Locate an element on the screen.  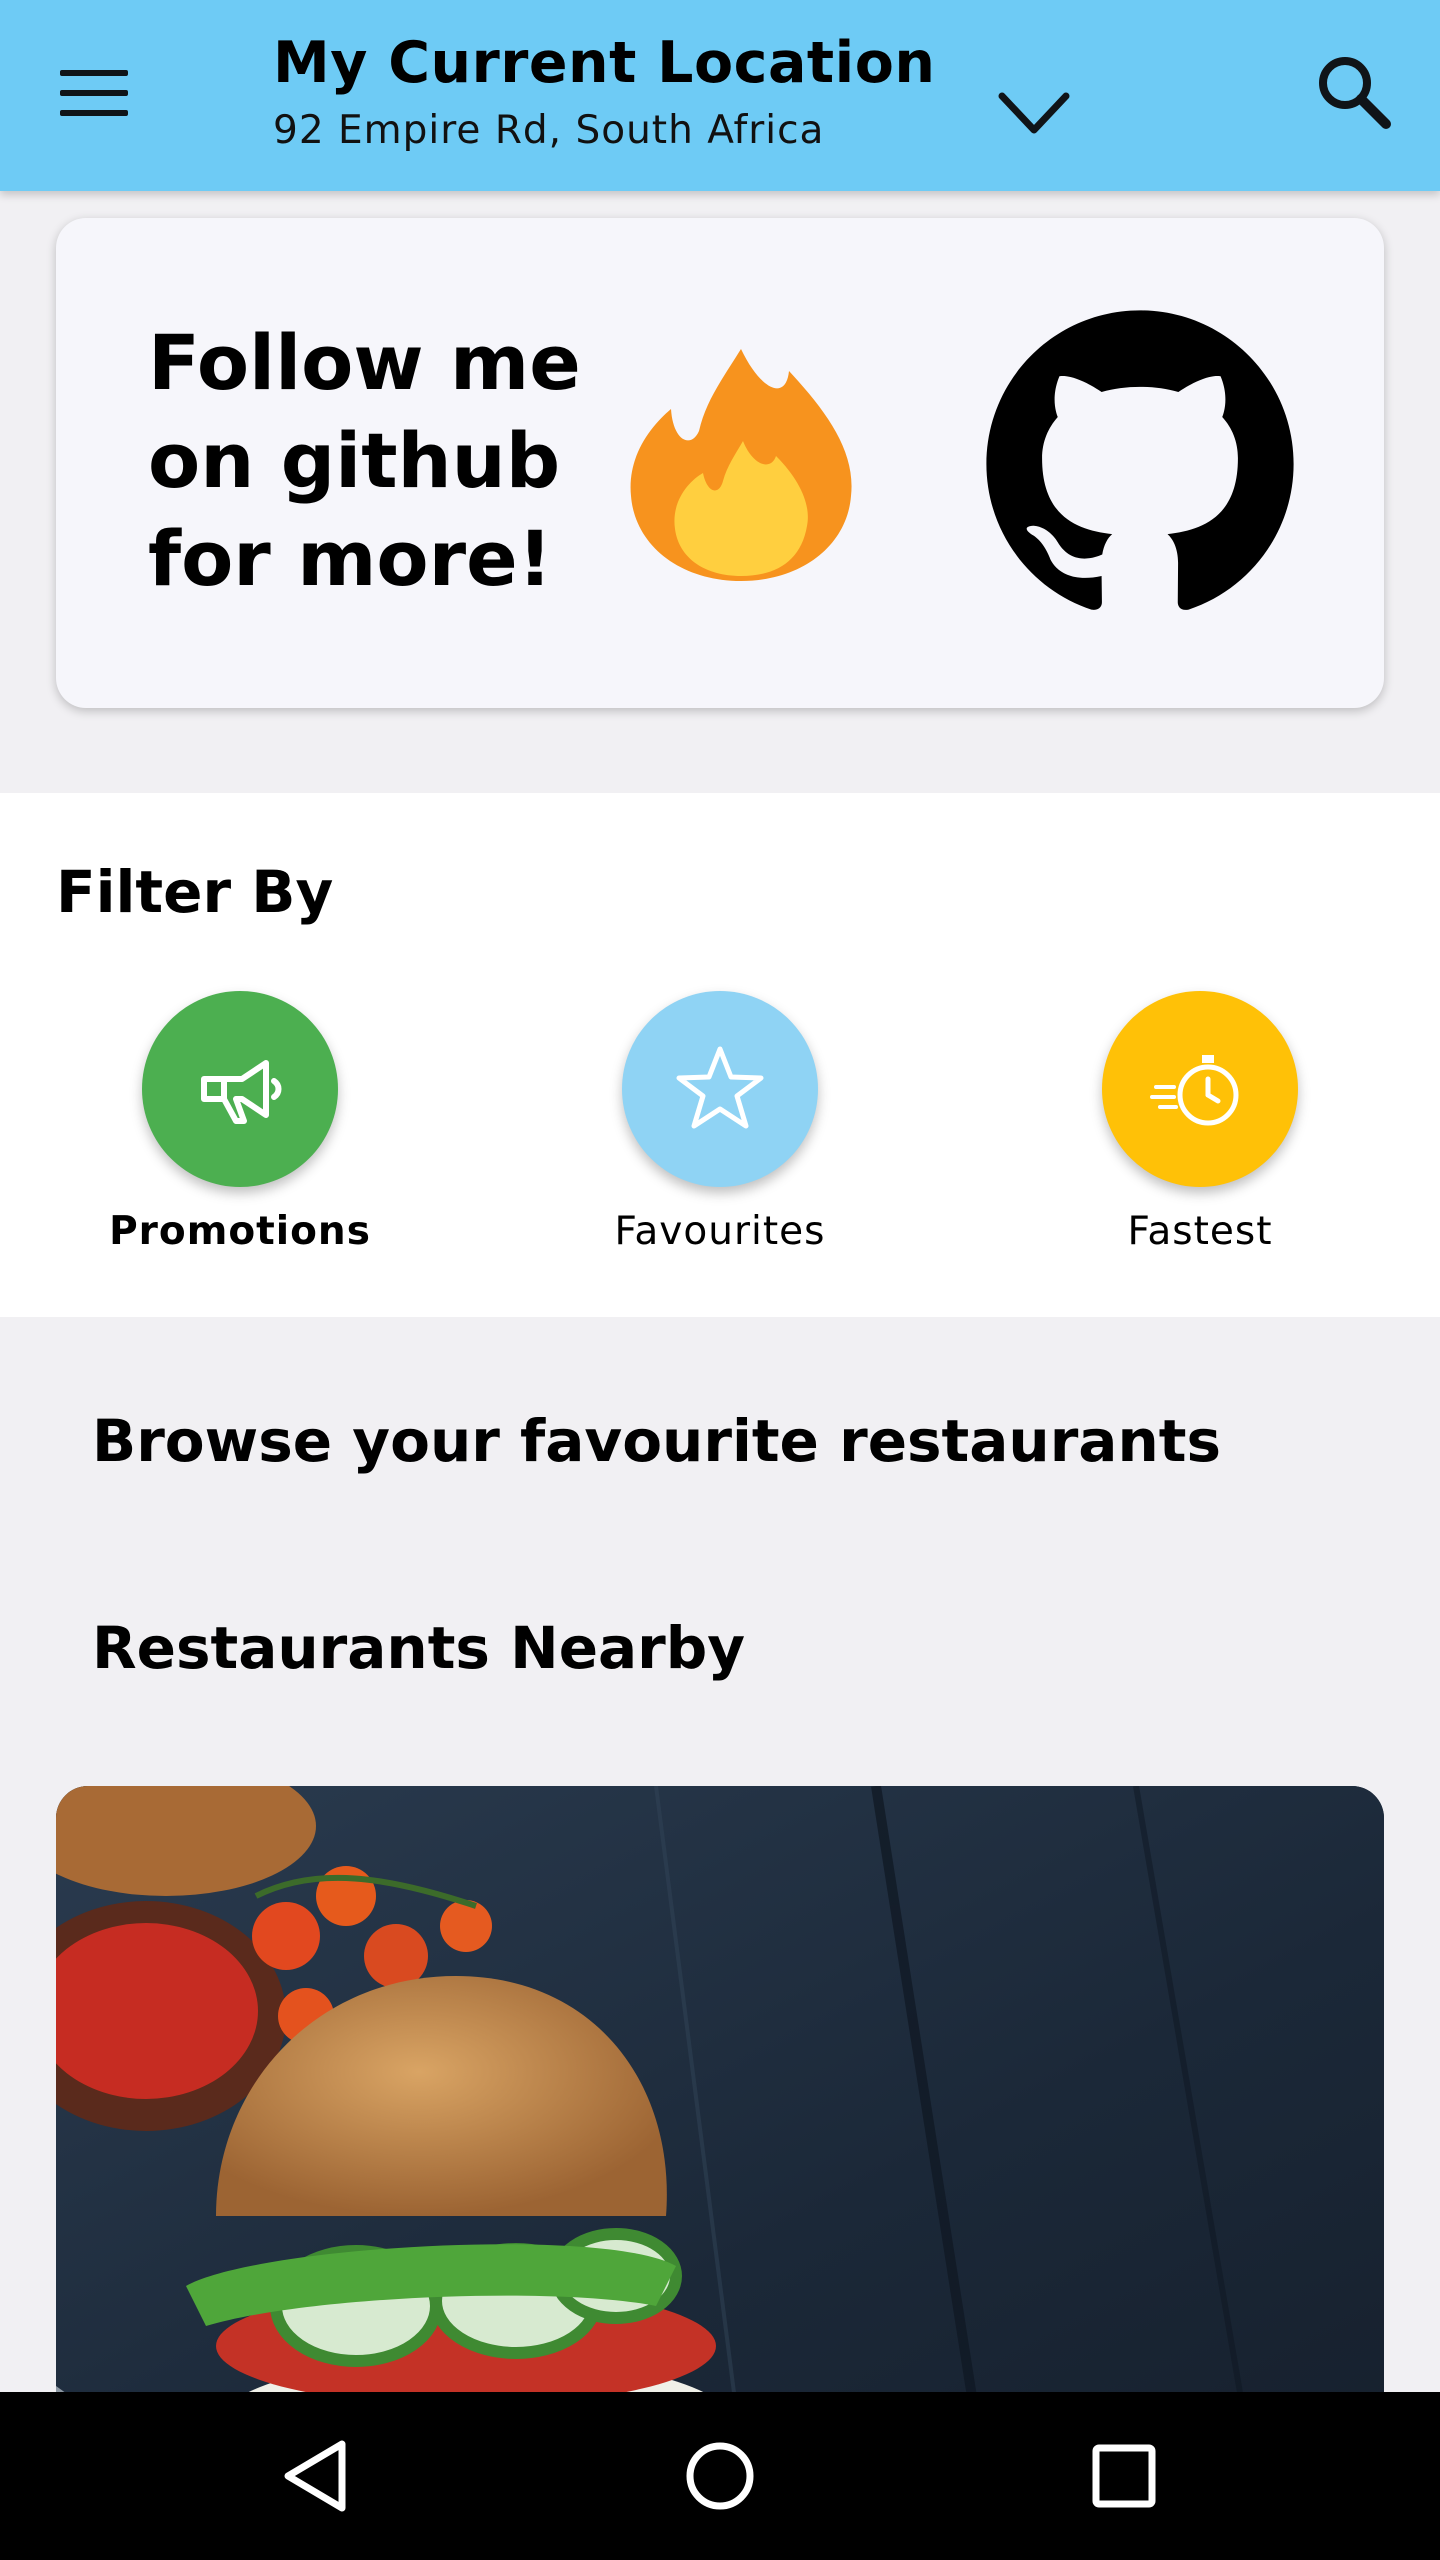
favourites-circle is located at coordinates (720, 1089).